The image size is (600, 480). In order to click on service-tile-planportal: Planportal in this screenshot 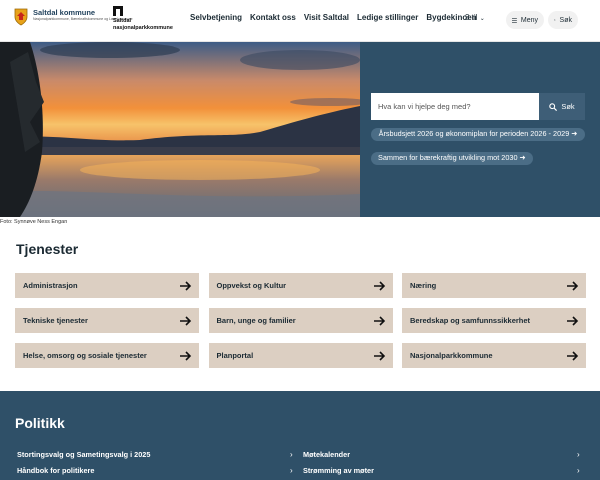, I will do `click(300, 355)`.